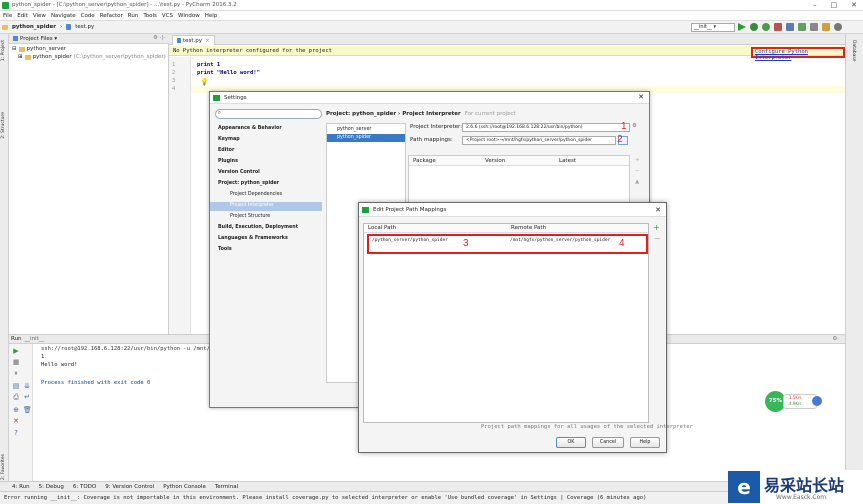 The height and width of the screenshot is (504, 863). I want to click on pin-icon: ⊕, so click(16, 410).